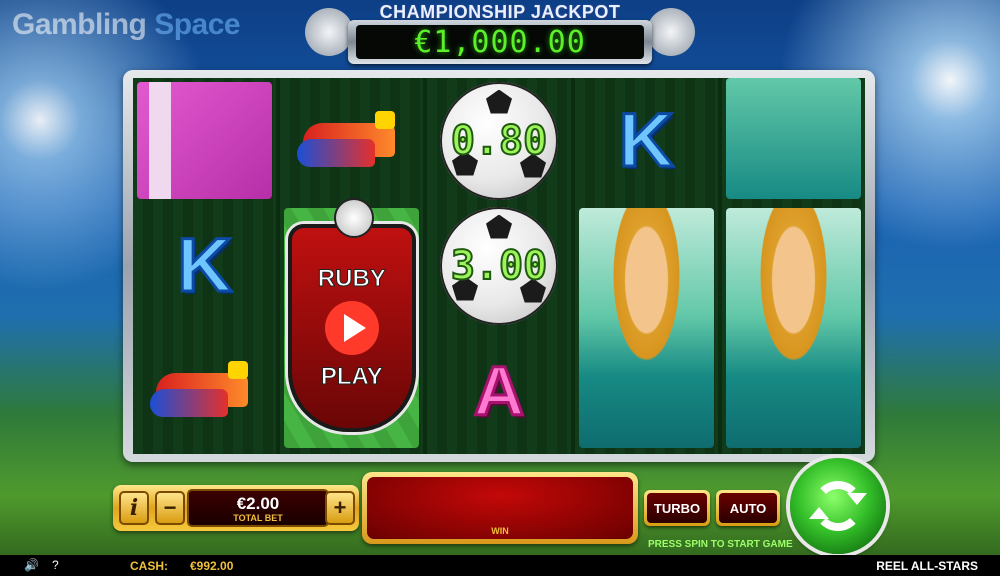  I want to click on reel-3: 0.80 3.00 A, so click(499, 266).